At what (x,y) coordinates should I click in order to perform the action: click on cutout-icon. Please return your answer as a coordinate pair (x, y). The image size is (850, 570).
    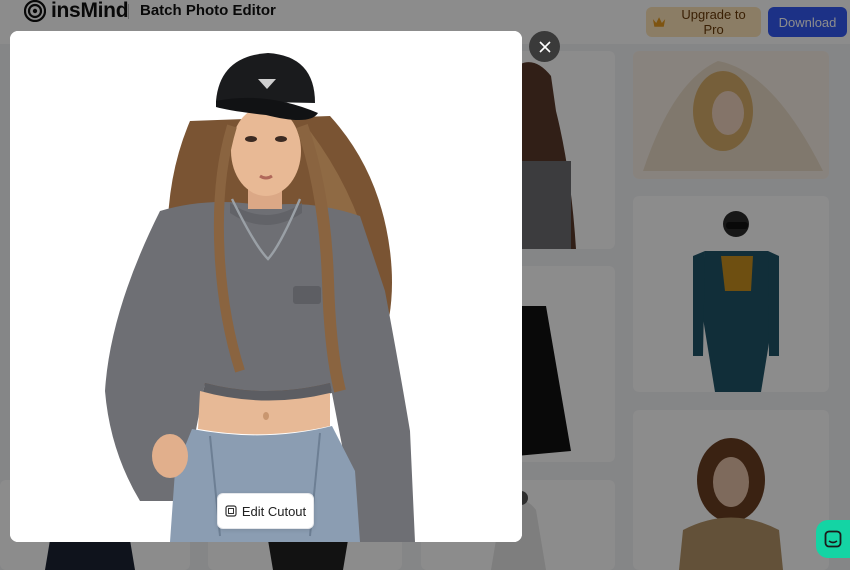
    Looking at the image, I should click on (231, 511).